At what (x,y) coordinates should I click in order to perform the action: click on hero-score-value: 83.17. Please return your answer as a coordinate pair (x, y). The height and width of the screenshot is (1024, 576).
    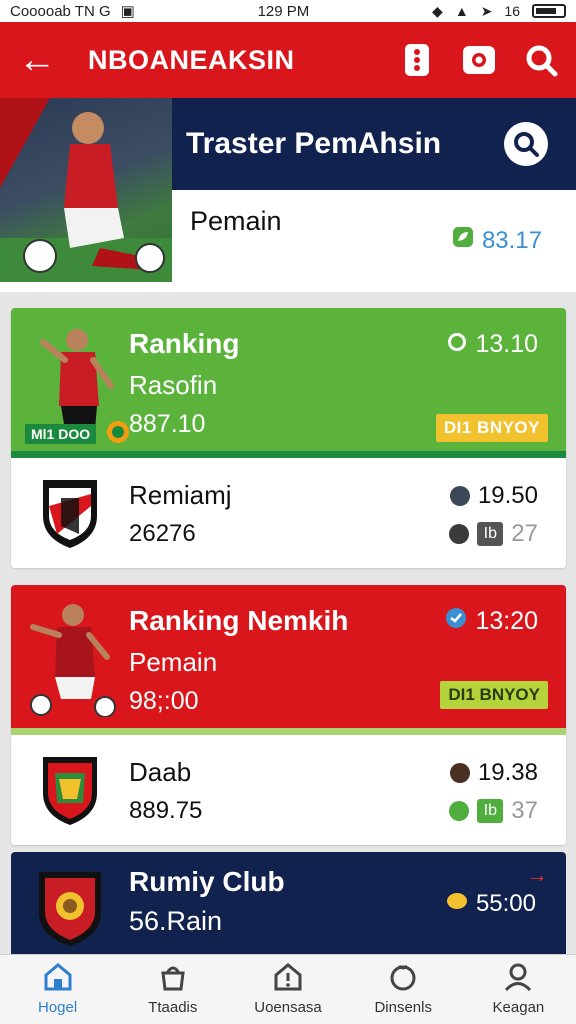
    Looking at the image, I should click on (511, 240).